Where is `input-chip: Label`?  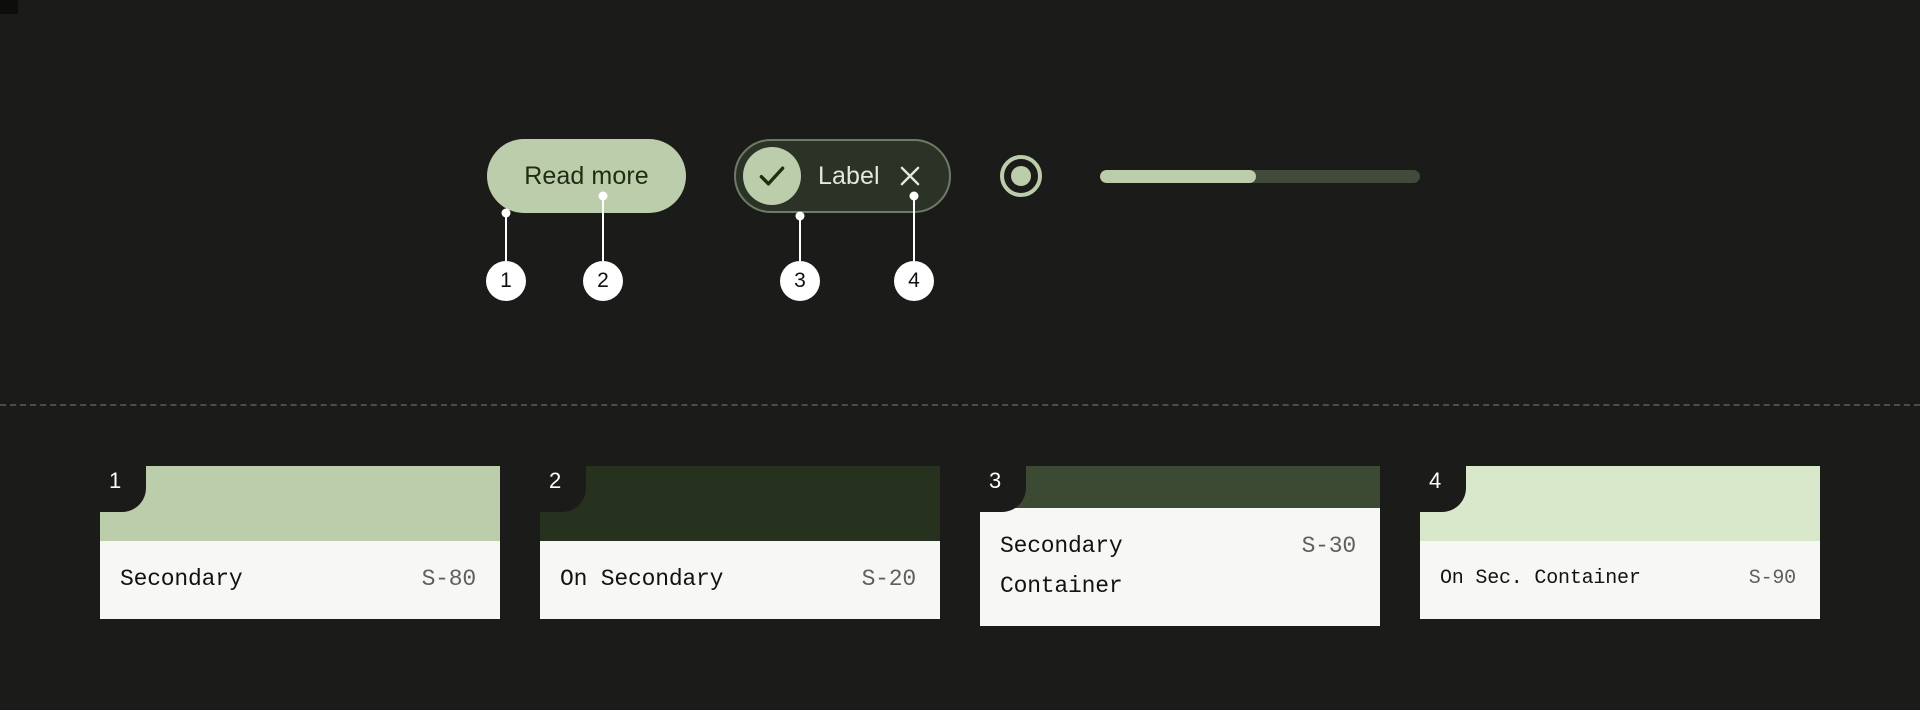 input-chip: Label is located at coordinates (842, 176).